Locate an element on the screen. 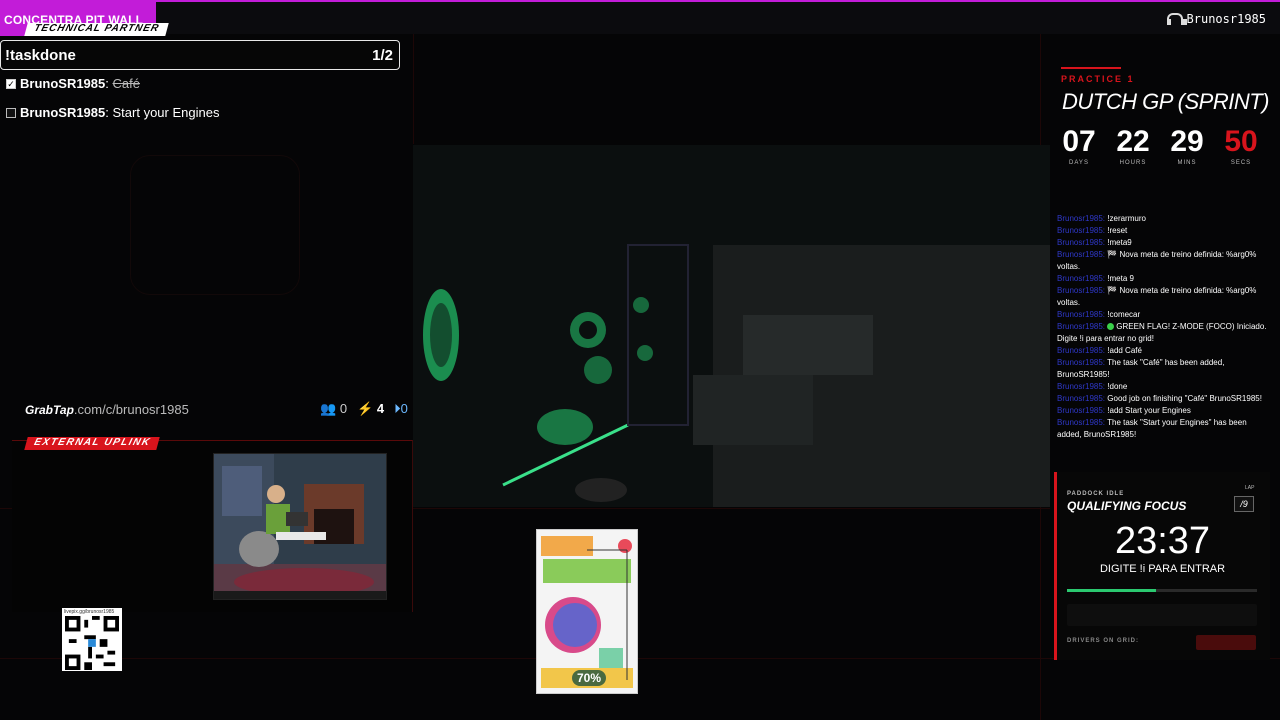 The image size is (1280, 720). countdown-secs: 50 SECS is located at coordinates (1241, 146).